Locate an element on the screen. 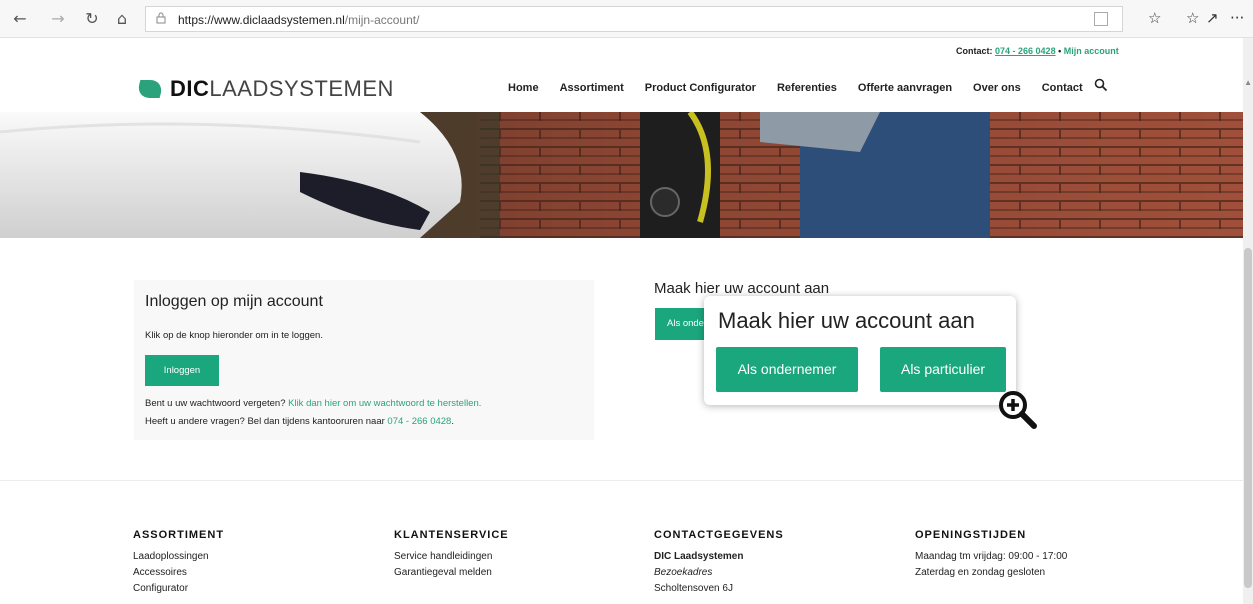  footer-address-label: Bezoekadres is located at coordinates (683, 572).